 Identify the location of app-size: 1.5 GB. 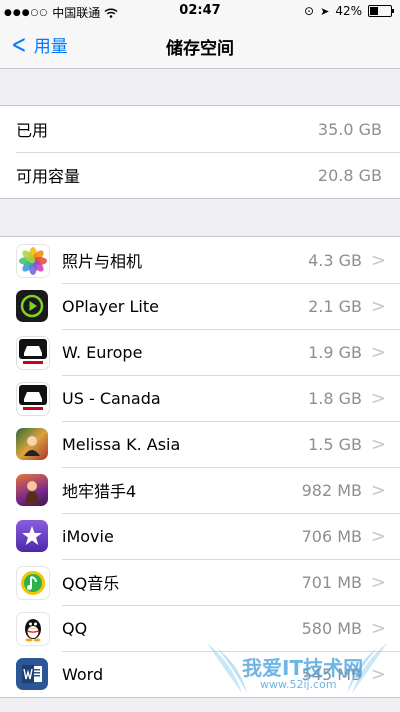
(335, 444).